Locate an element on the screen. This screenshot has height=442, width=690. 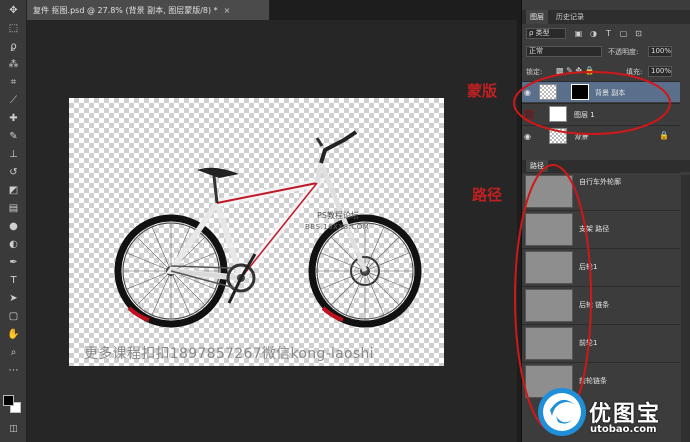
path-row: 支架 路径 is located at coordinates (601, 228).